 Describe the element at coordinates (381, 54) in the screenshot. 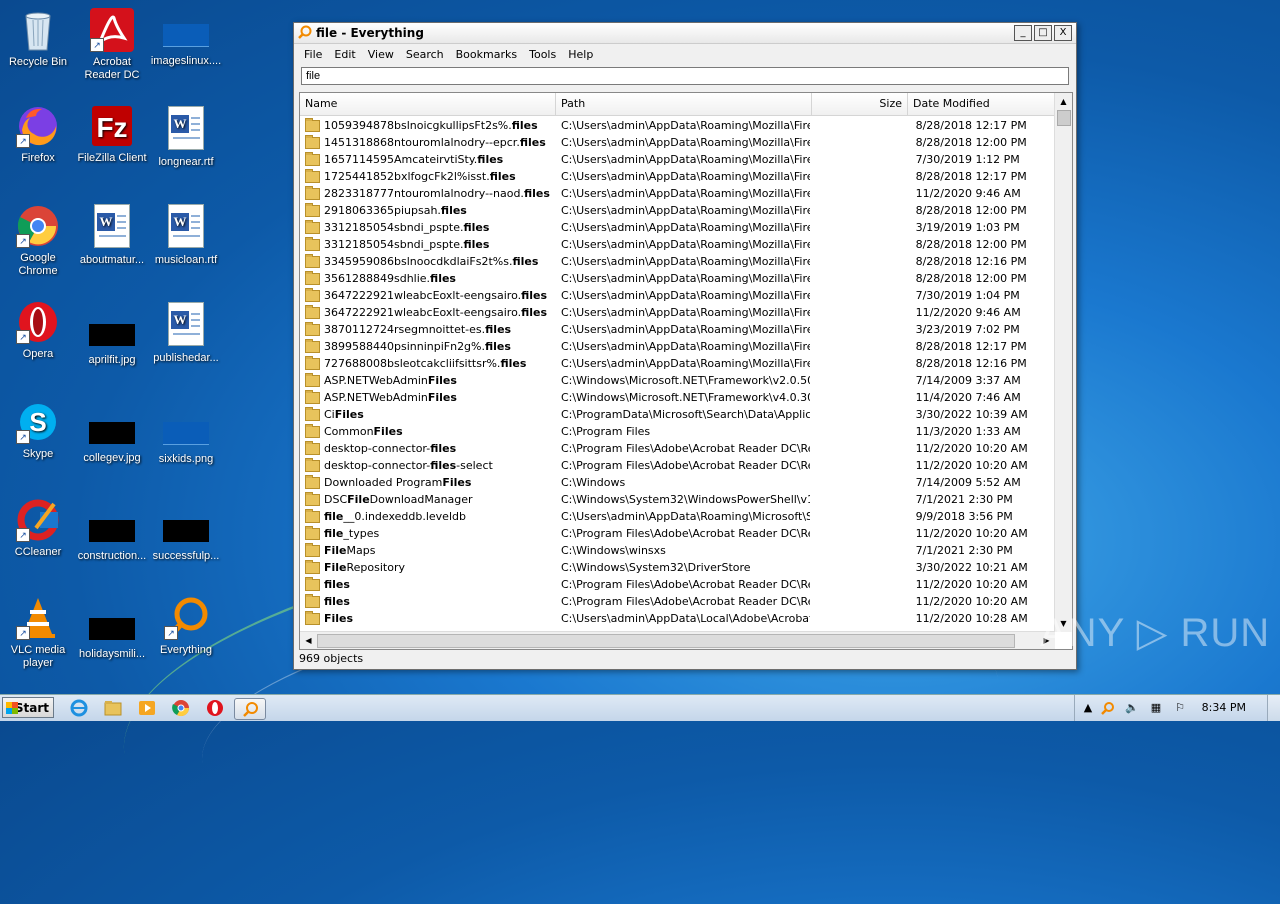

I see `menu-item-view: View` at that location.